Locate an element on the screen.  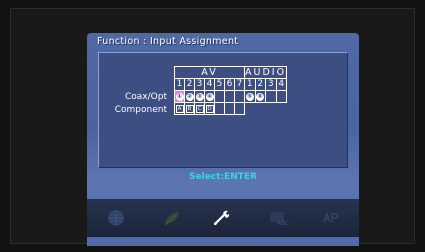
wrench-icon is located at coordinates (222, 218).